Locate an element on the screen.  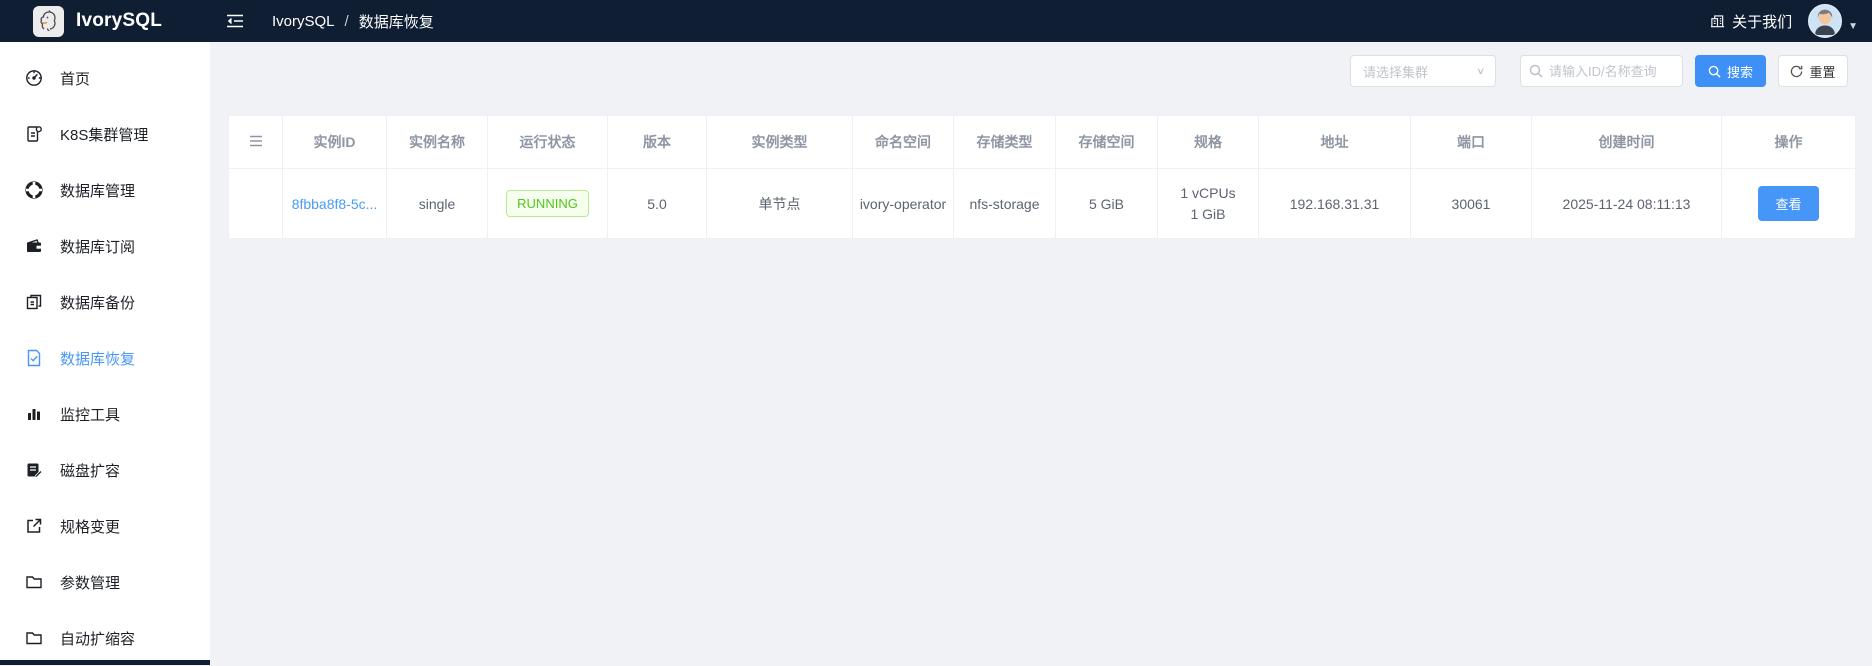
chevron-down-icon: ∨ is located at coordinates (1480, 71).